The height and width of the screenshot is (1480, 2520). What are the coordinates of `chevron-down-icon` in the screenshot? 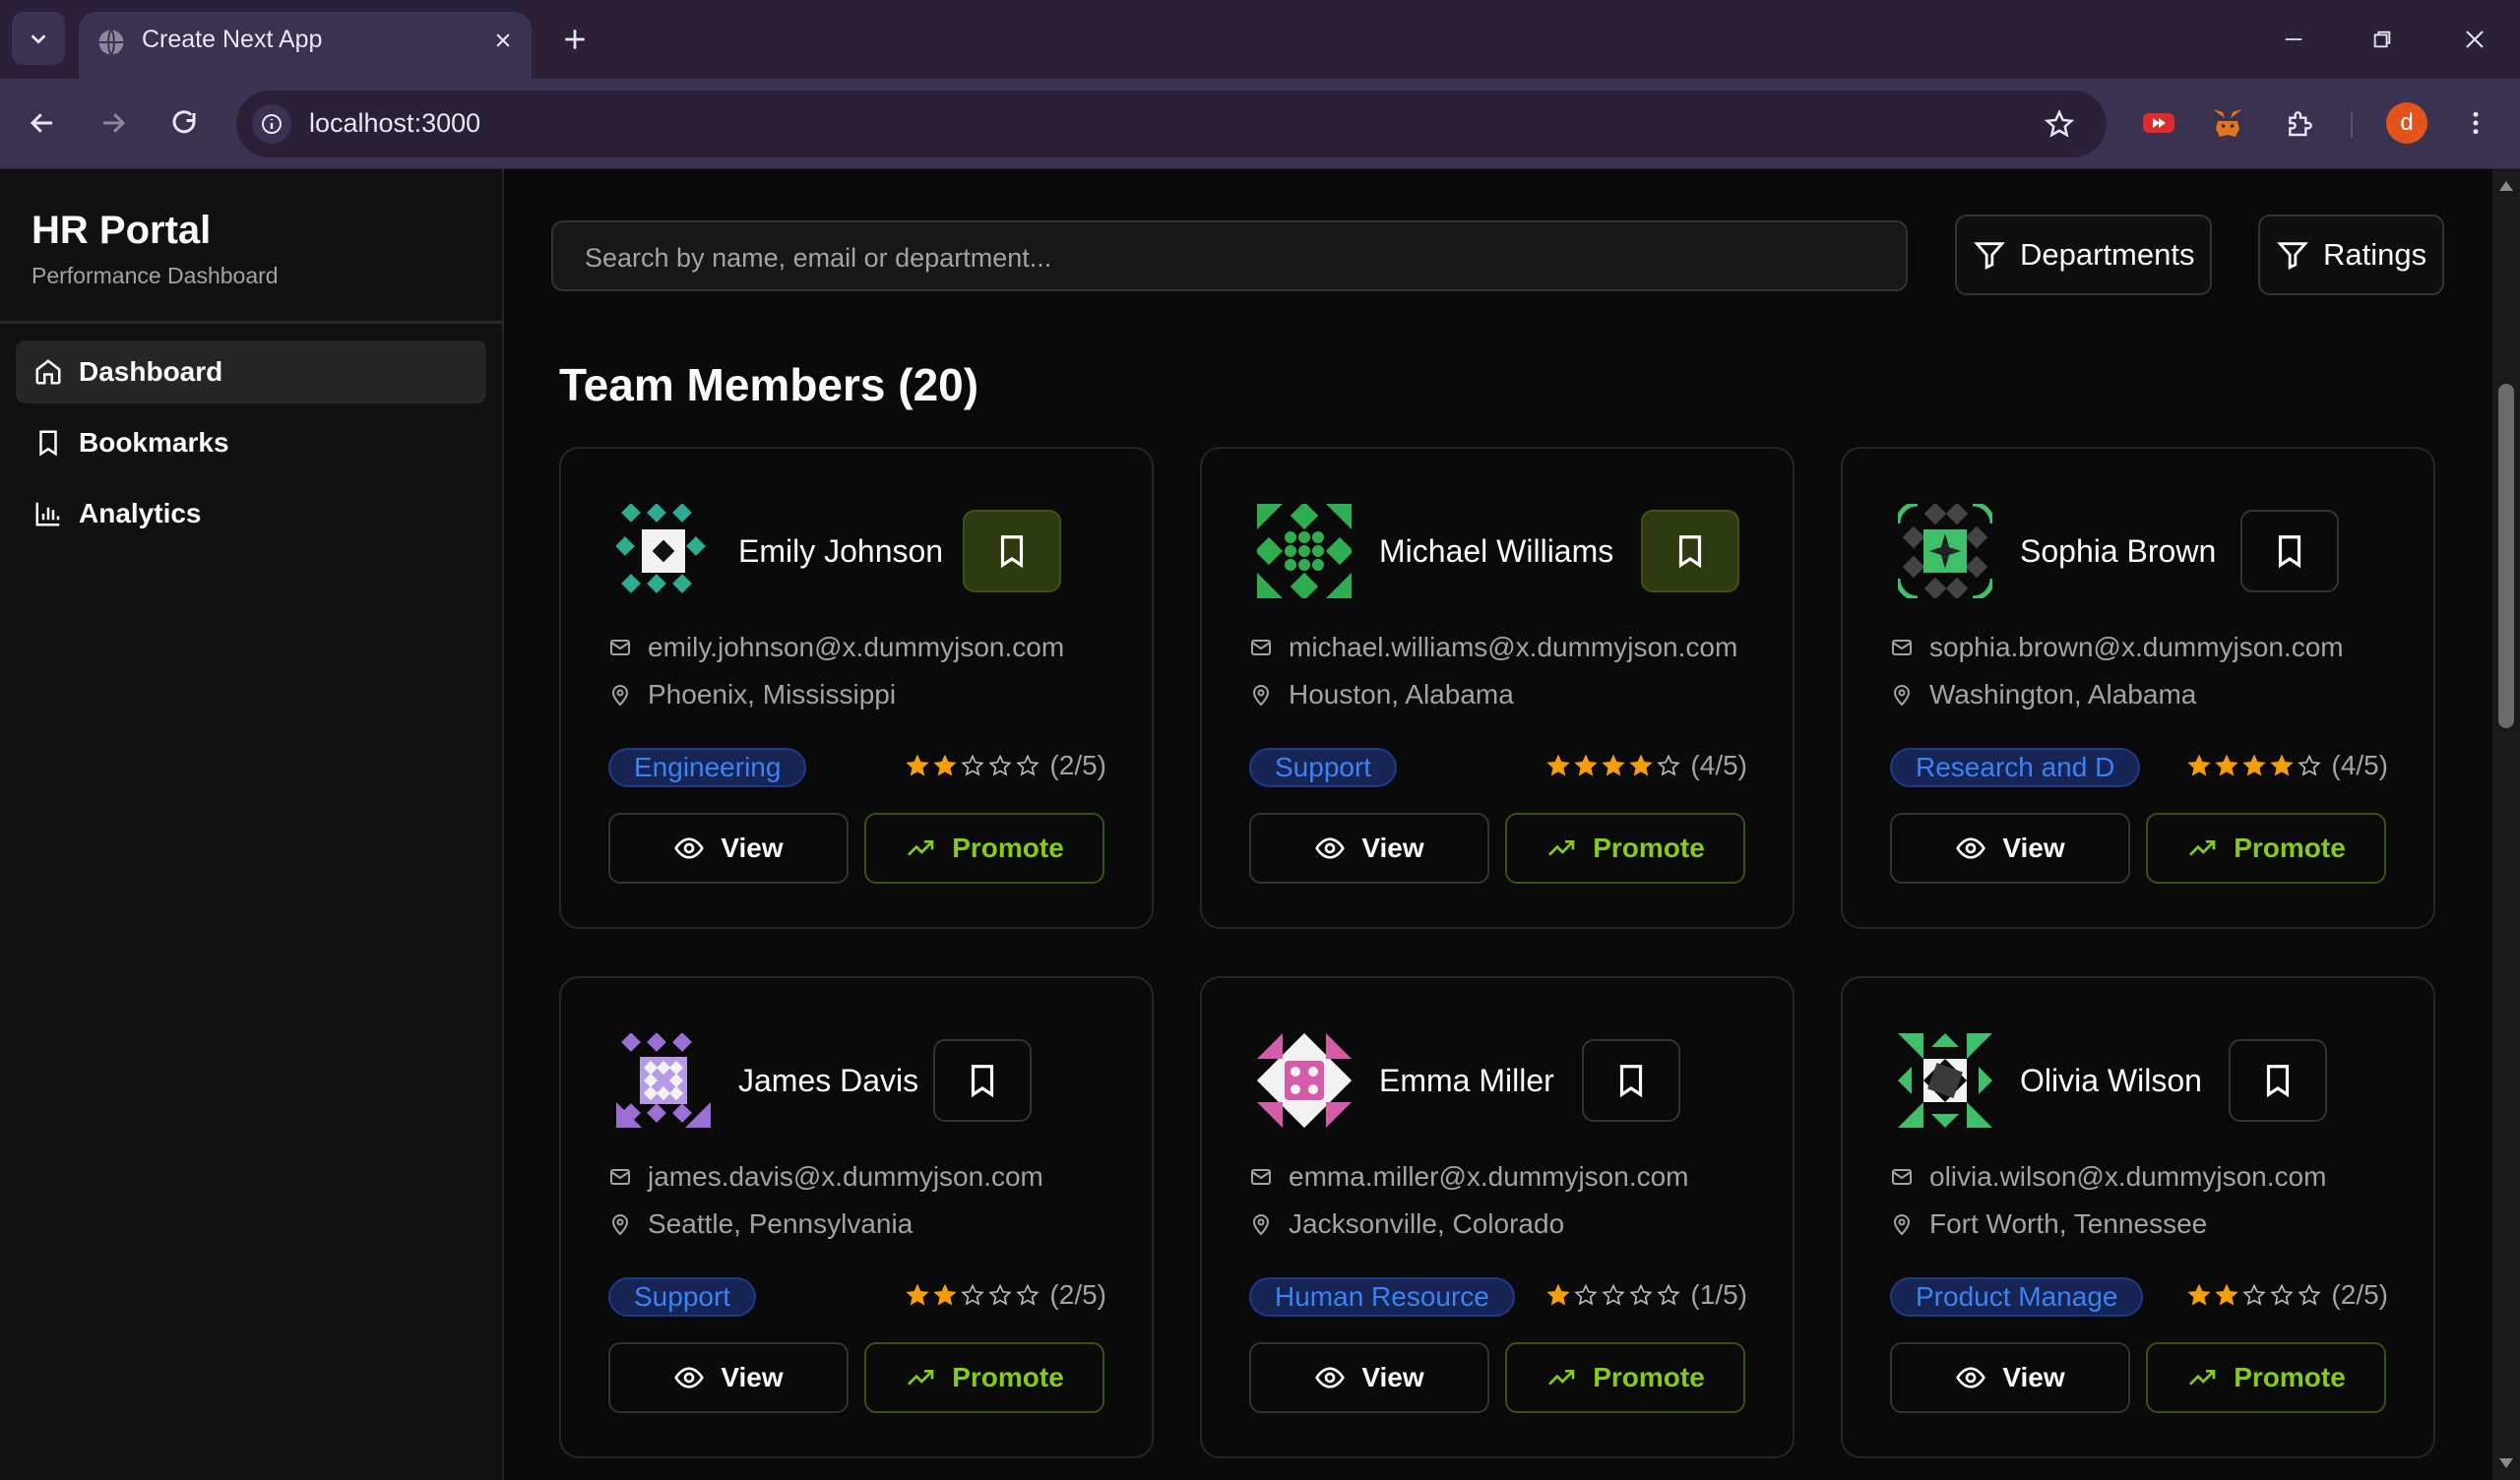 It's located at (38, 39).